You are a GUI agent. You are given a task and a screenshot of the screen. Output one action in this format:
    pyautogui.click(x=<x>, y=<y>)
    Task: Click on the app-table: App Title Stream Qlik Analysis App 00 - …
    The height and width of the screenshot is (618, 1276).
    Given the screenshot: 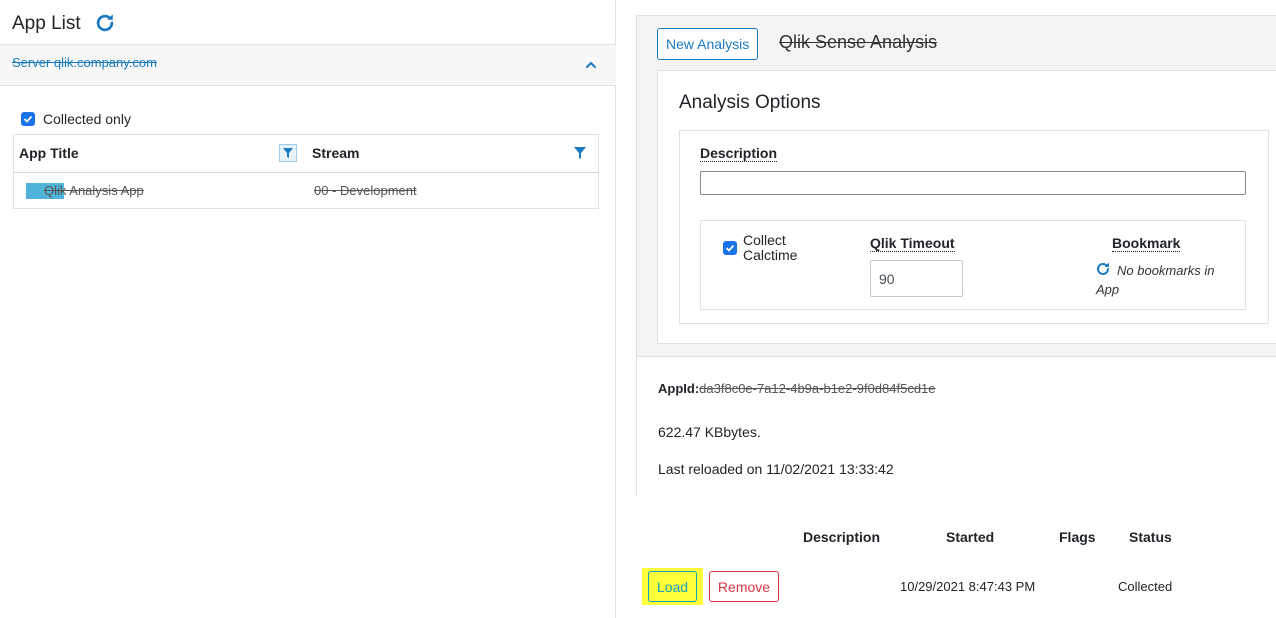 What is the action you would take?
    pyautogui.click(x=306, y=171)
    